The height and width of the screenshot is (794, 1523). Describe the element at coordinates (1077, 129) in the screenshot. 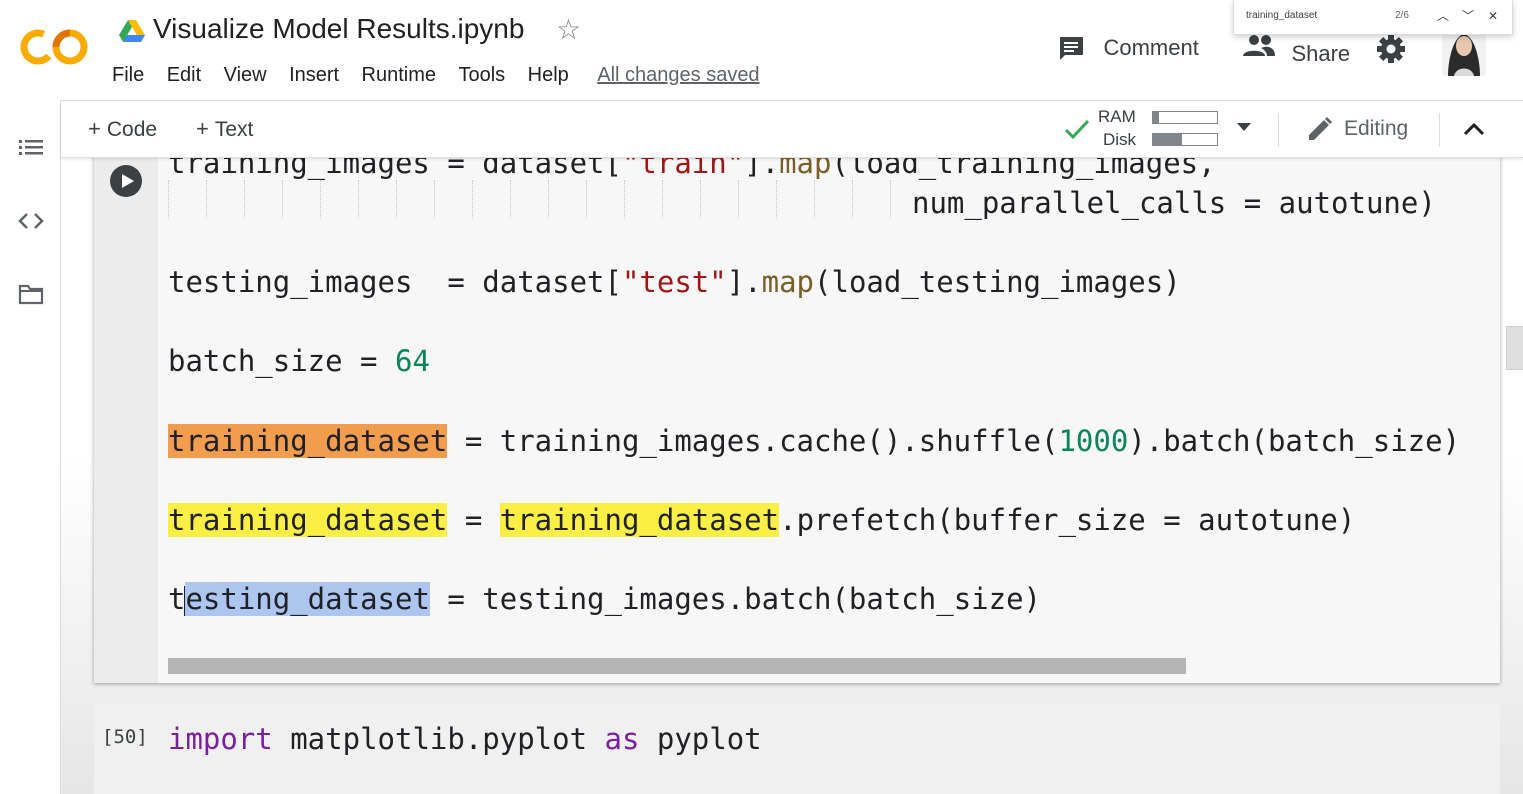

I see `connected-check-icon` at that location.